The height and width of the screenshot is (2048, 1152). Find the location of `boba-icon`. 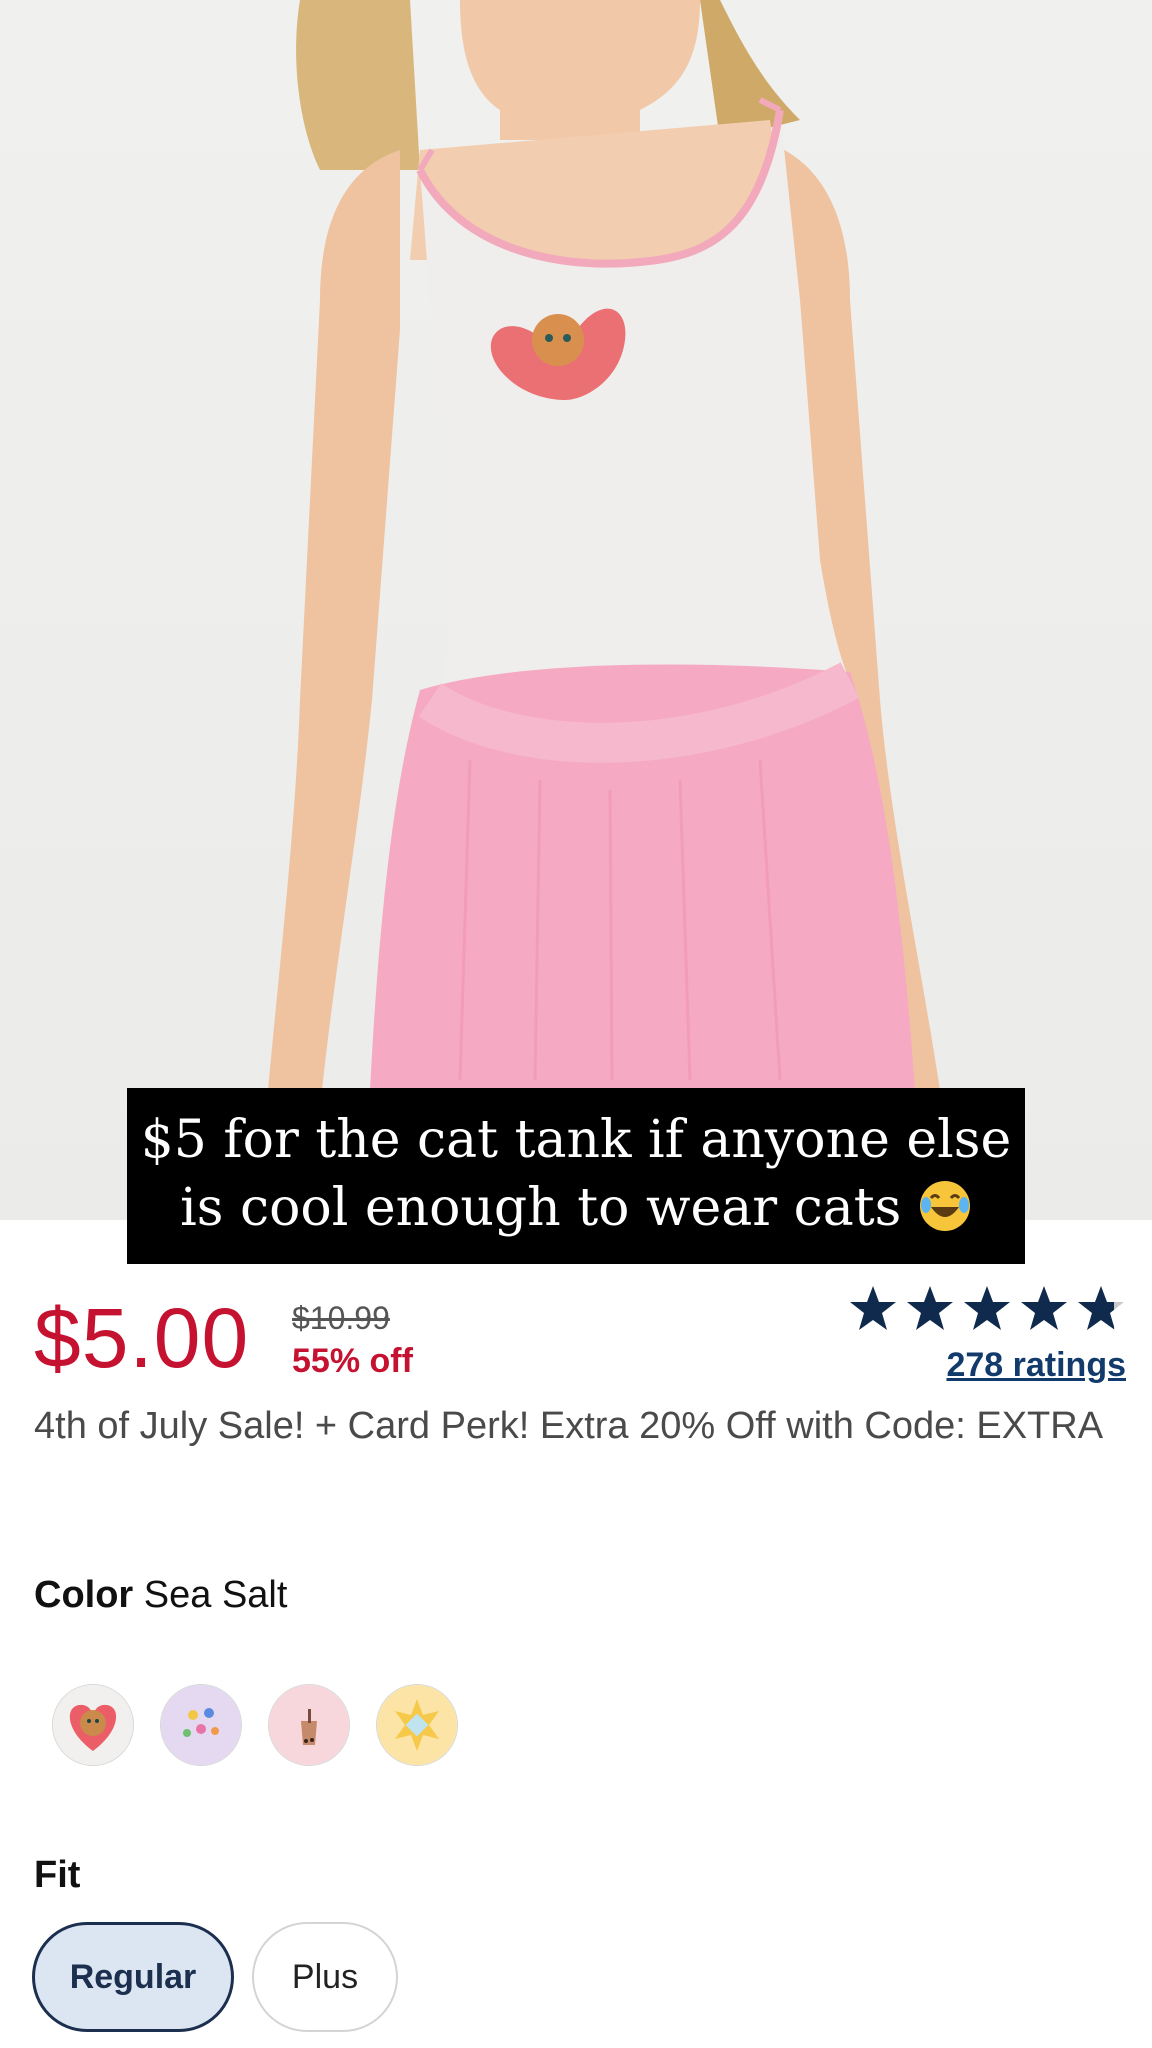

boba-icon is located at coordinates (309, 1725).